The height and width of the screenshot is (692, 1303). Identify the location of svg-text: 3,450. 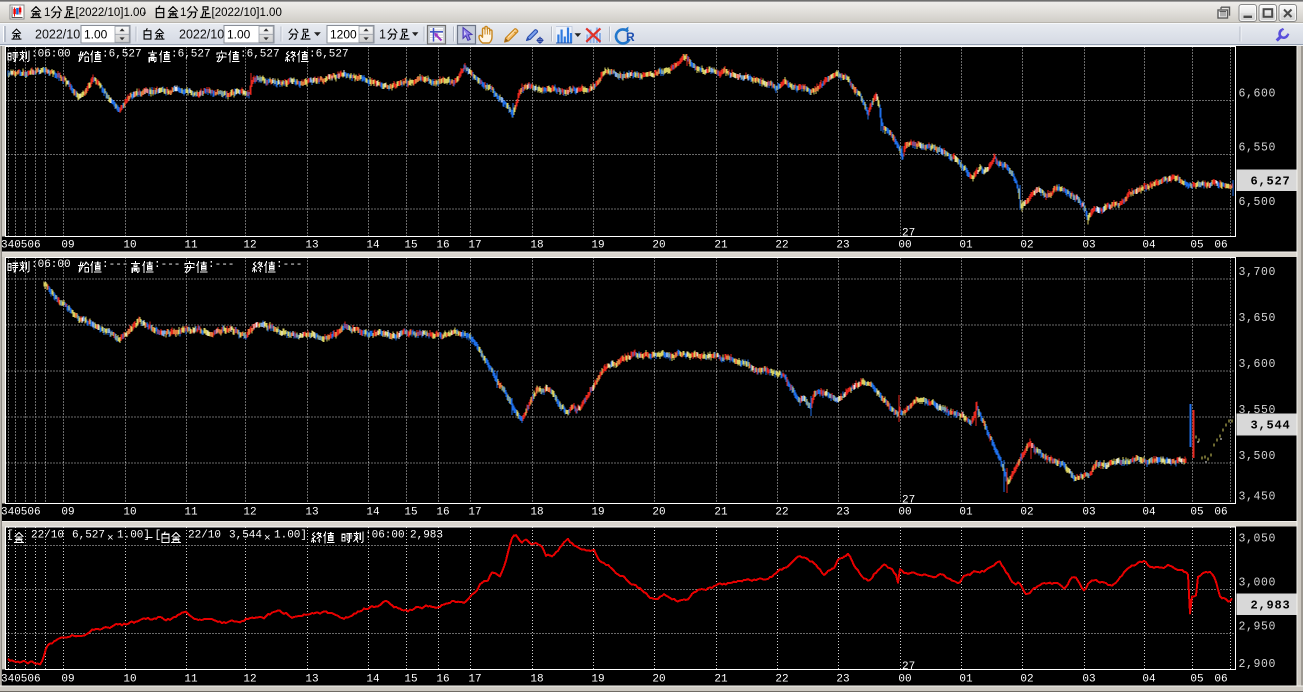
(1258, 496).